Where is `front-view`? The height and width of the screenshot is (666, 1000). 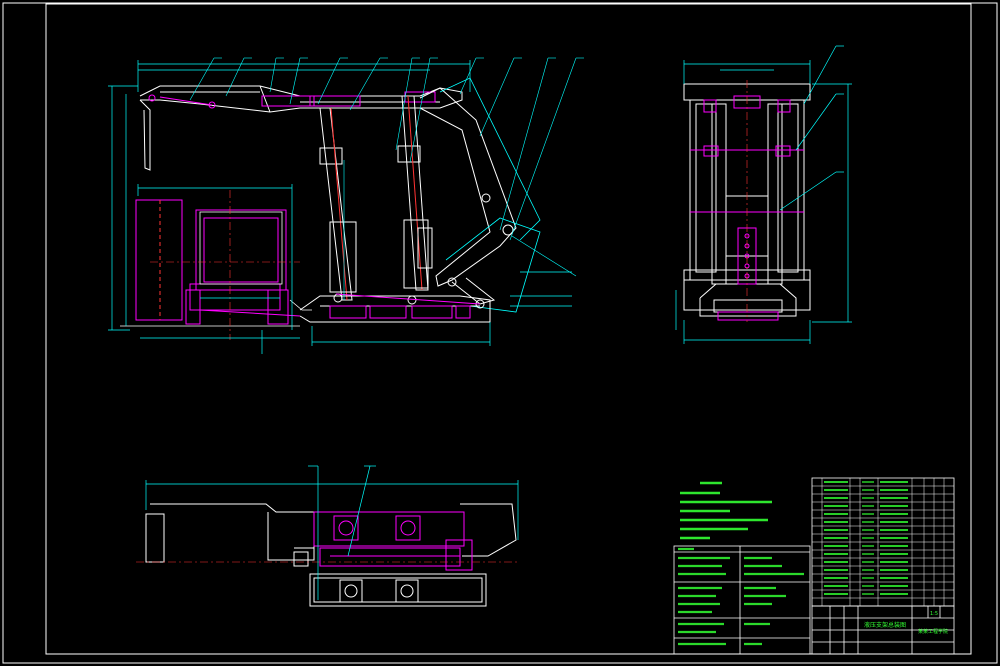 front-view is located at coordinates (763, 194).